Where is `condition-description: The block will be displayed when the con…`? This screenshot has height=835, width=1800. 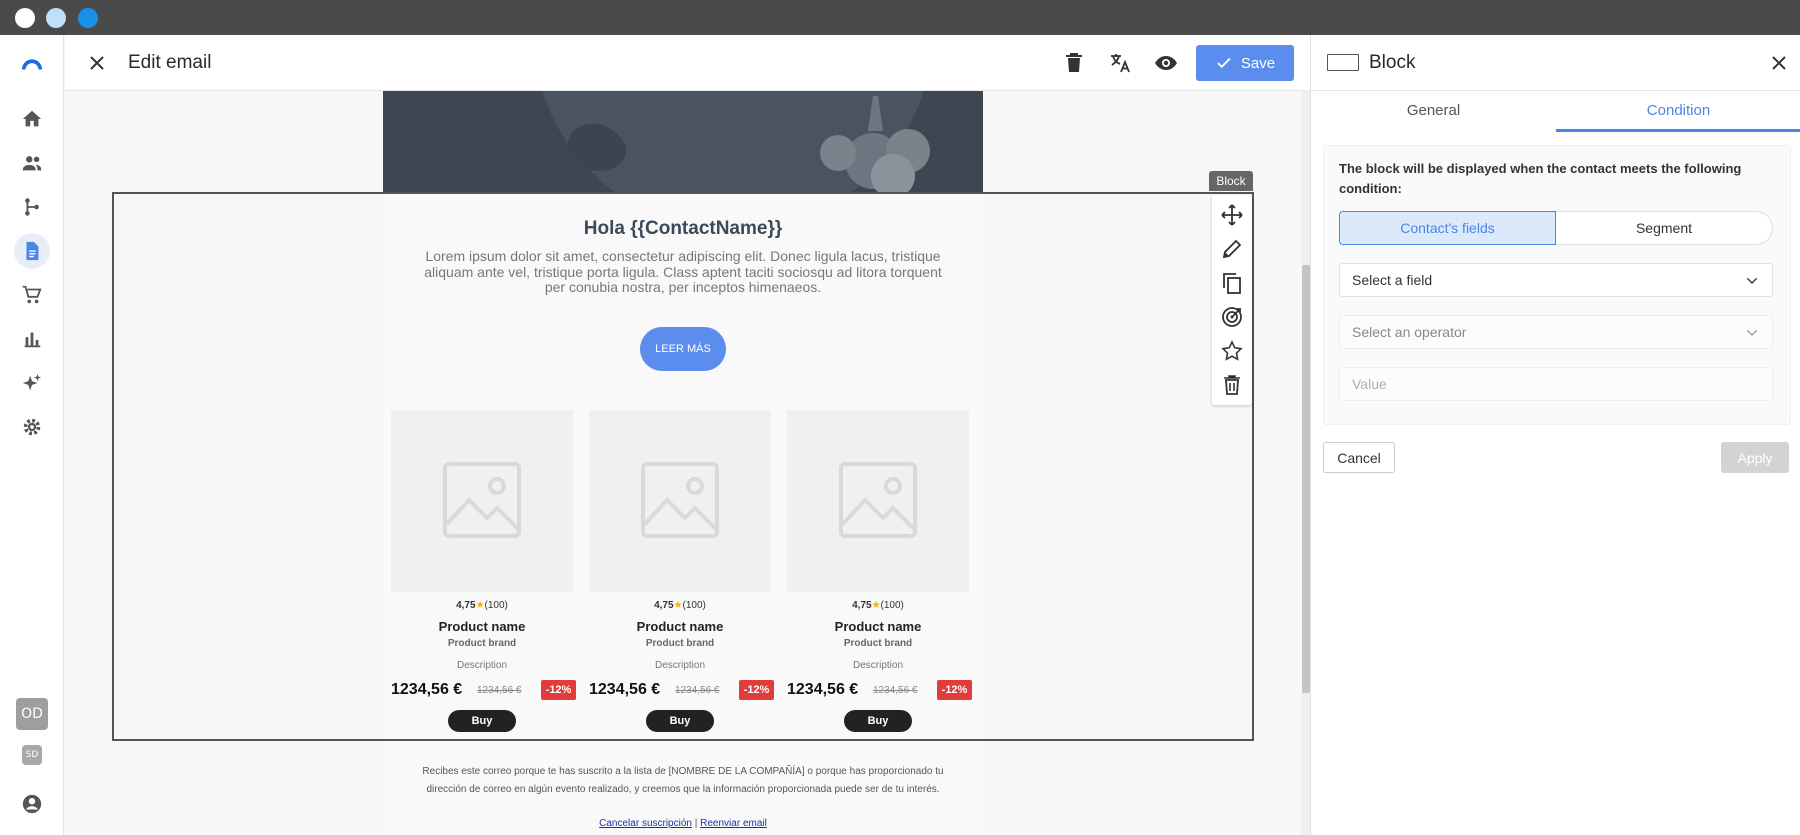 condition-description: The block will be displayed when the con… is located at coordinates (1540, 178).